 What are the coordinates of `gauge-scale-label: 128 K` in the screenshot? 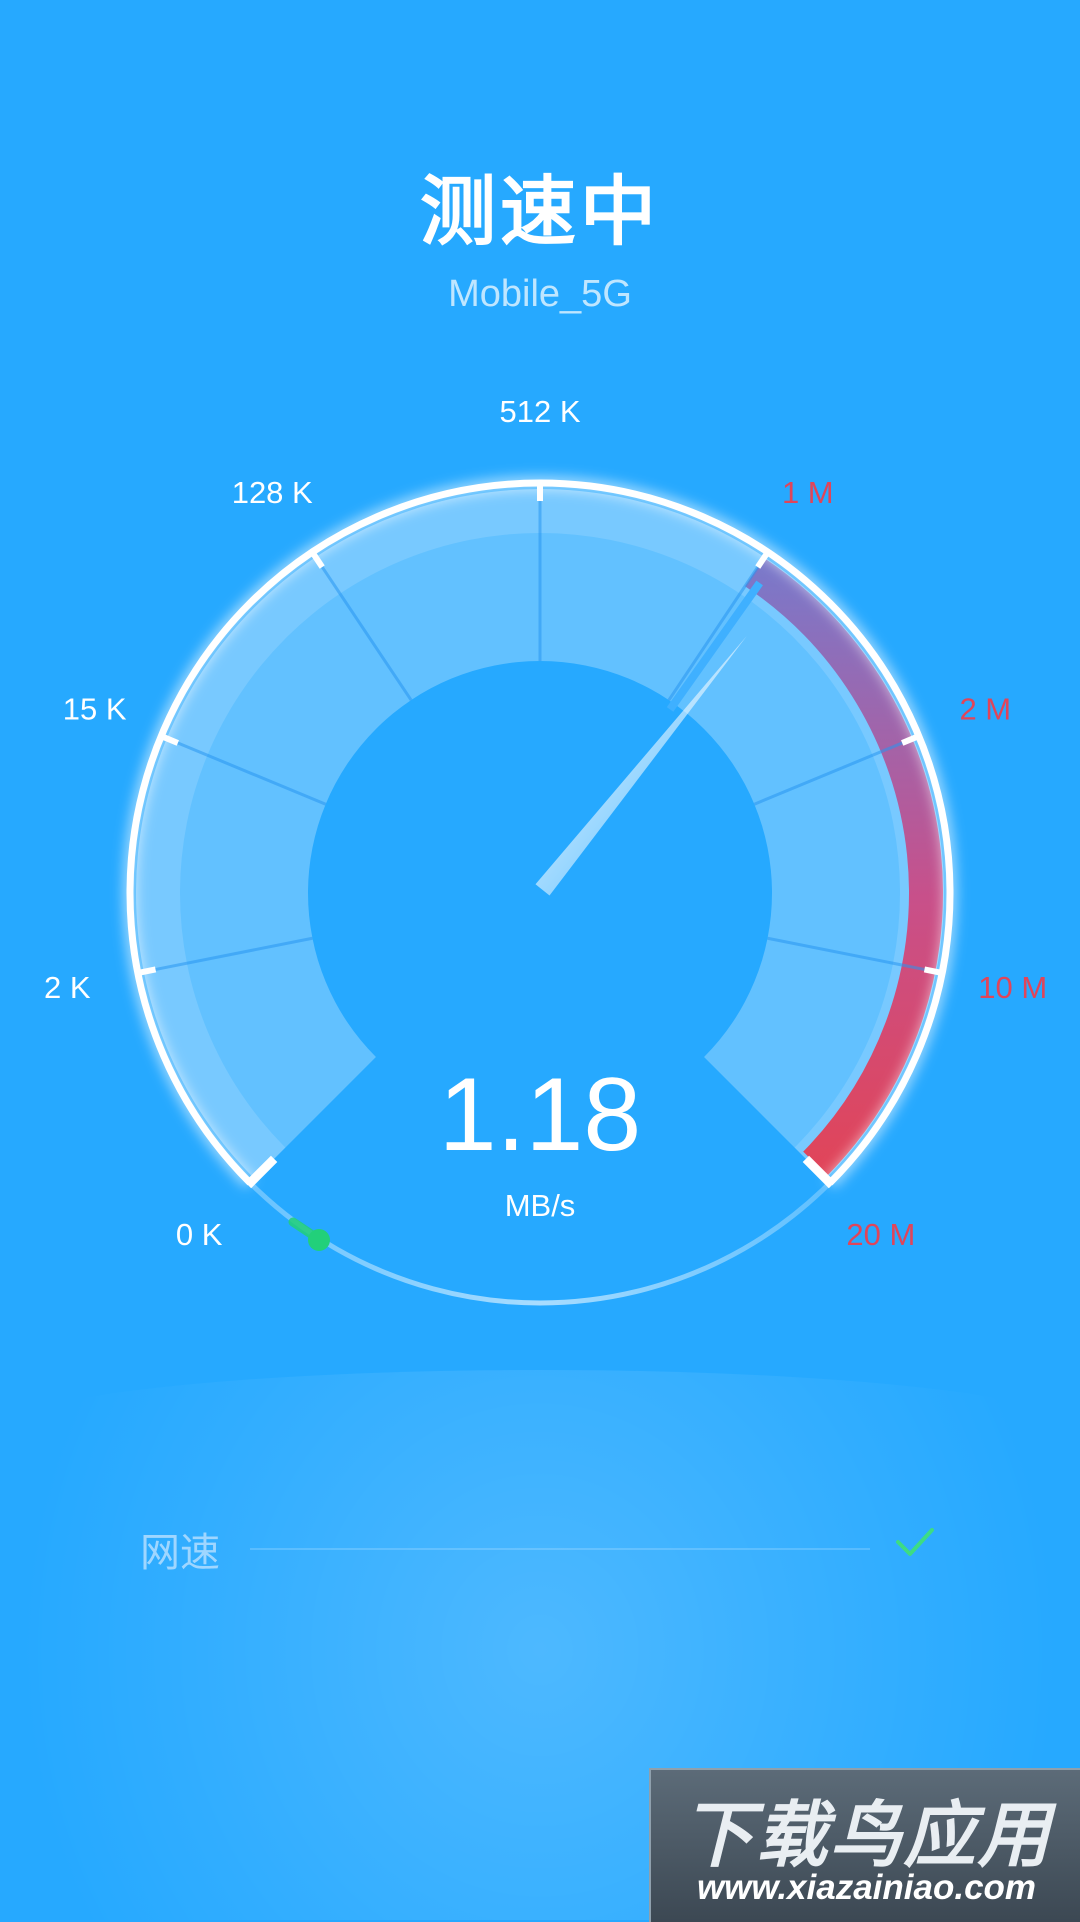 It's located at (272, 492).